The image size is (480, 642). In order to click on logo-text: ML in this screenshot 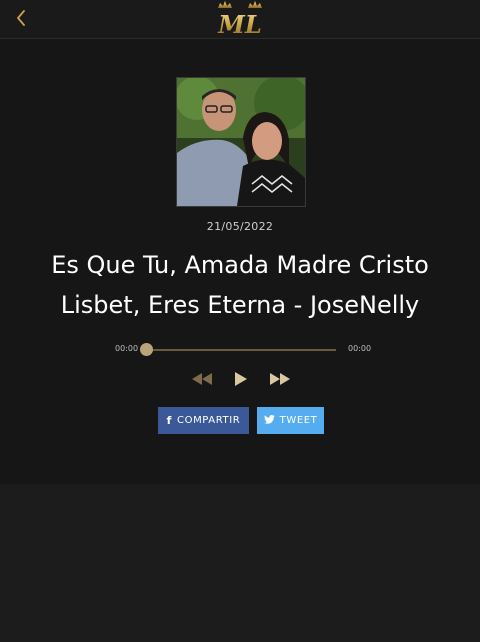, I will do `click(239, 24)`.